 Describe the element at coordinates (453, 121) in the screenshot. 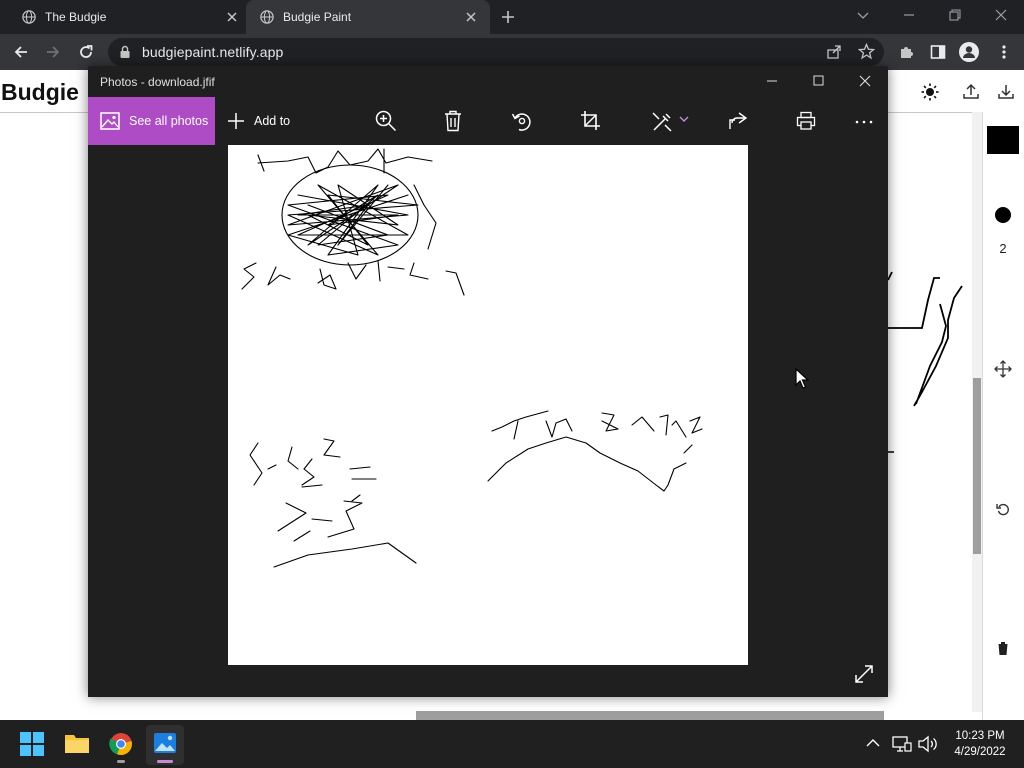

I see `trash-icon` at that location.